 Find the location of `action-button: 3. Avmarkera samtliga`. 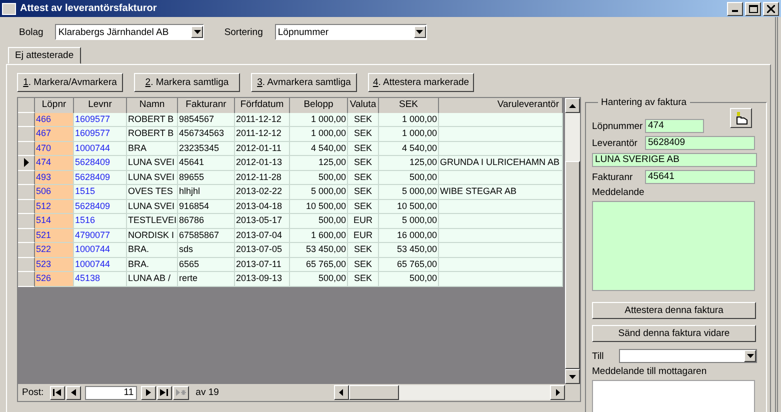

action-button: 3. Avmarkera samtliga is located at coordinates (304, 82).